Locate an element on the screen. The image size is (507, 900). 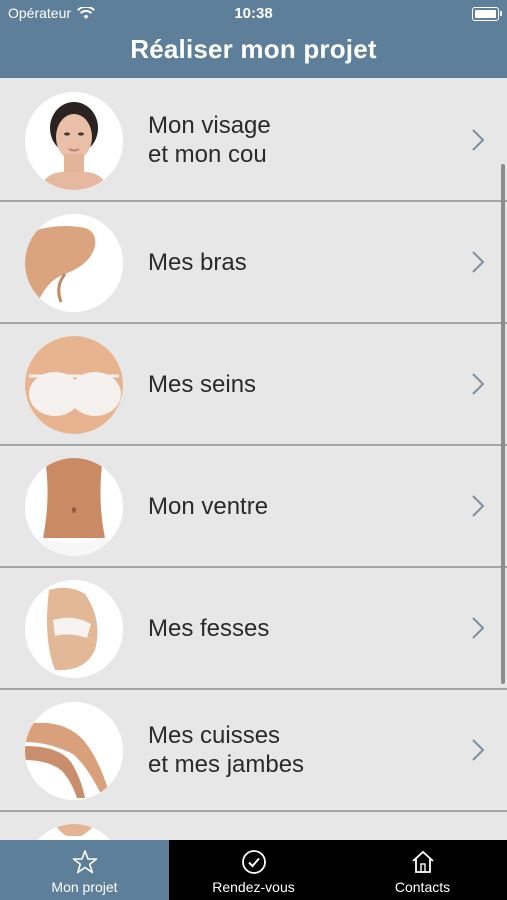
tab-mon-projet: Mon projet is located at coordinates (84, 870).